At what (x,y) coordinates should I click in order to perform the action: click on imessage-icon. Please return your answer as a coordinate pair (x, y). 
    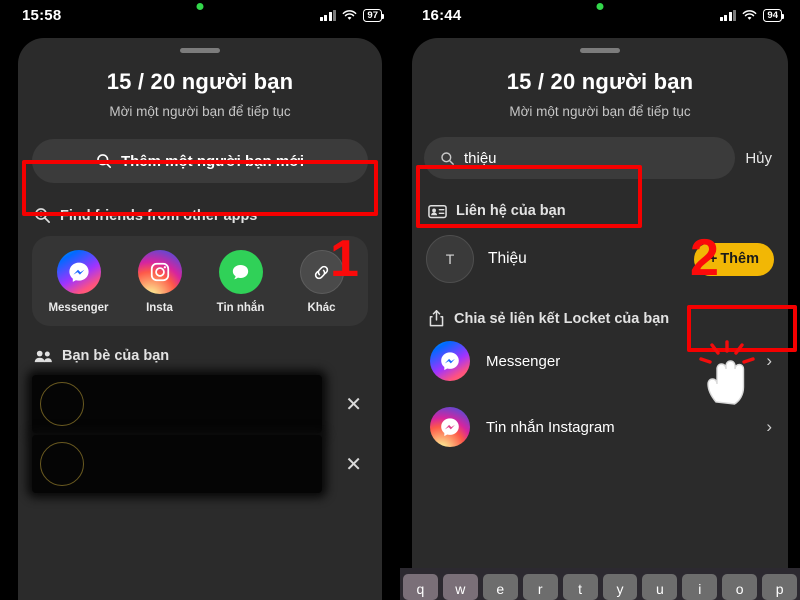
    Looking at the image, I should click on (240, 272).